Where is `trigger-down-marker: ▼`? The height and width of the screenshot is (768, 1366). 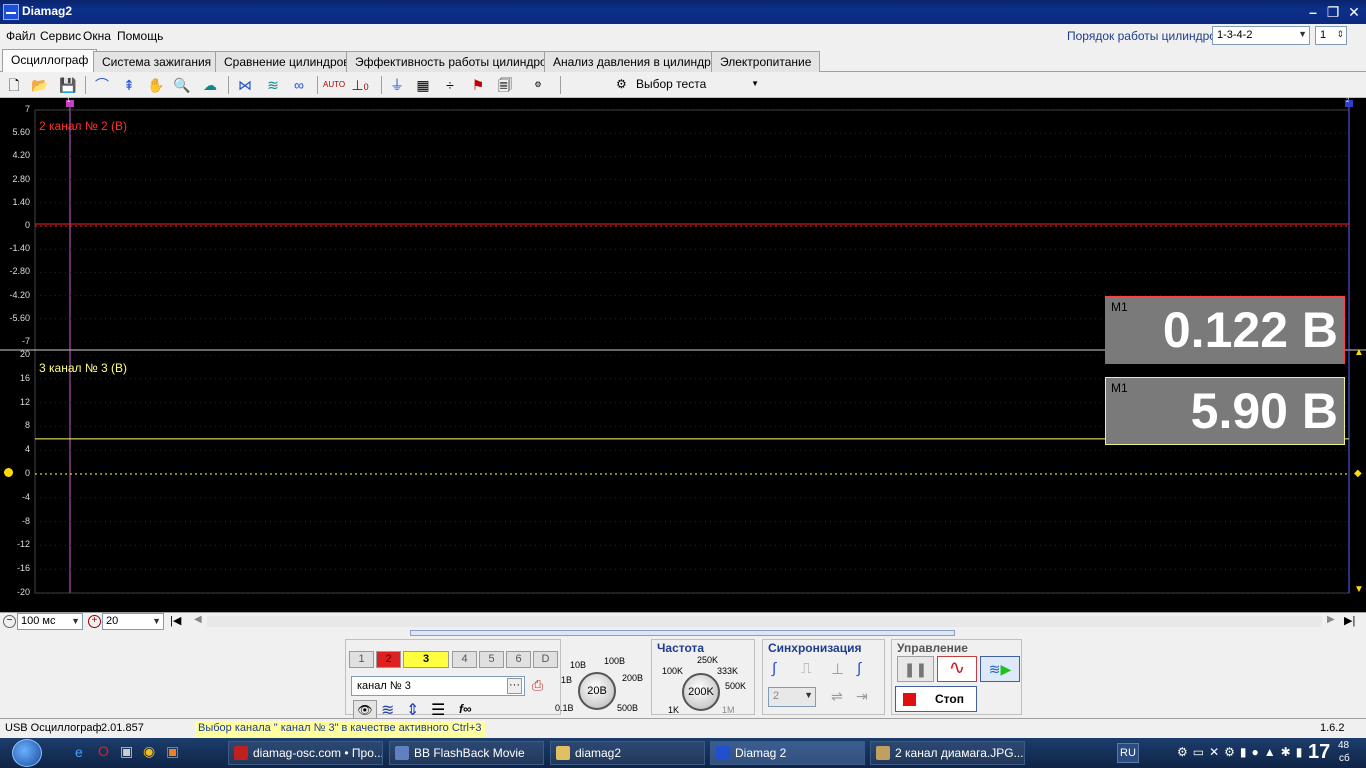
trigger-down-marker: ▼ is located at coordinates (1359, 589).